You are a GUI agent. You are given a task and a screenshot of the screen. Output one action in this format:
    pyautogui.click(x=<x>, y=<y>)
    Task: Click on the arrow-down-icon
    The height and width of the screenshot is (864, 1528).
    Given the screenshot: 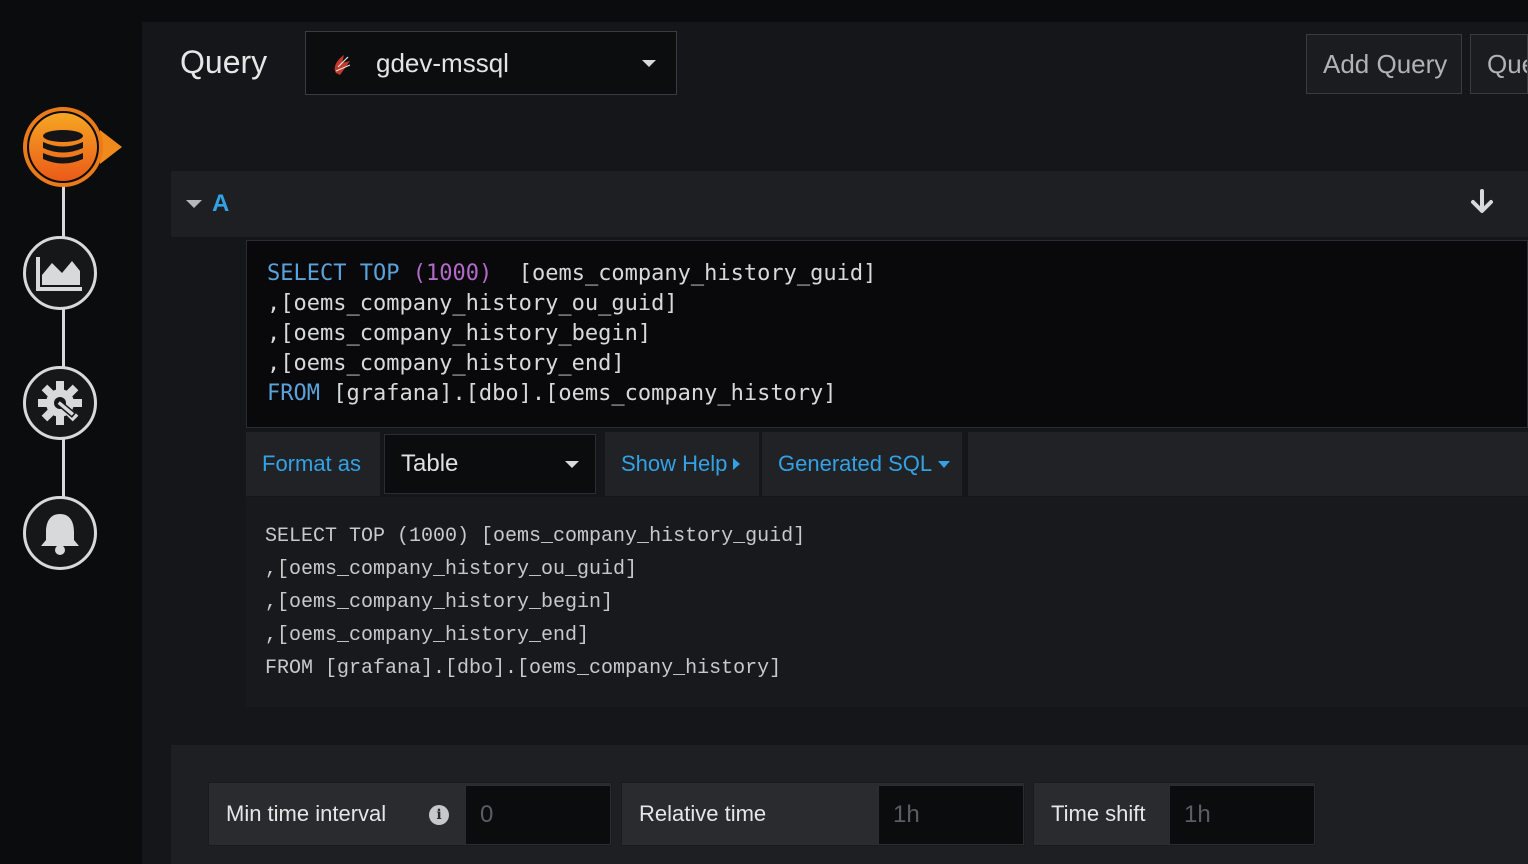 What is the action you would take?
    pyautogui.click(x=1482, y=202)
    